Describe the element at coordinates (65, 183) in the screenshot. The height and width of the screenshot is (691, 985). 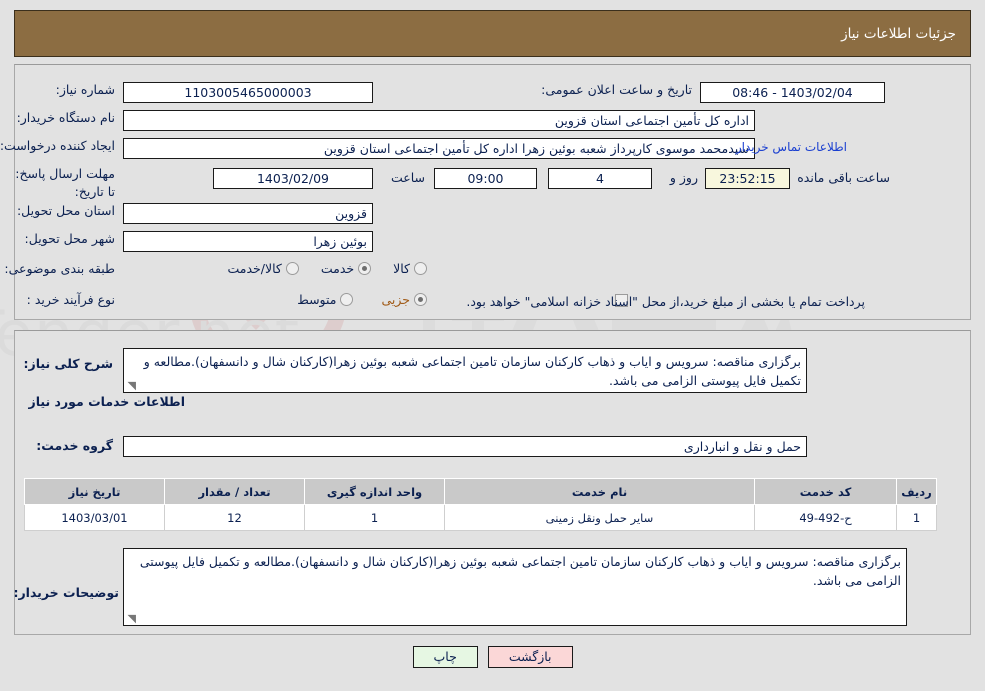
I see `deadline-label: مهلت ارسال پاسخ: تا تاریخ:` at that location.